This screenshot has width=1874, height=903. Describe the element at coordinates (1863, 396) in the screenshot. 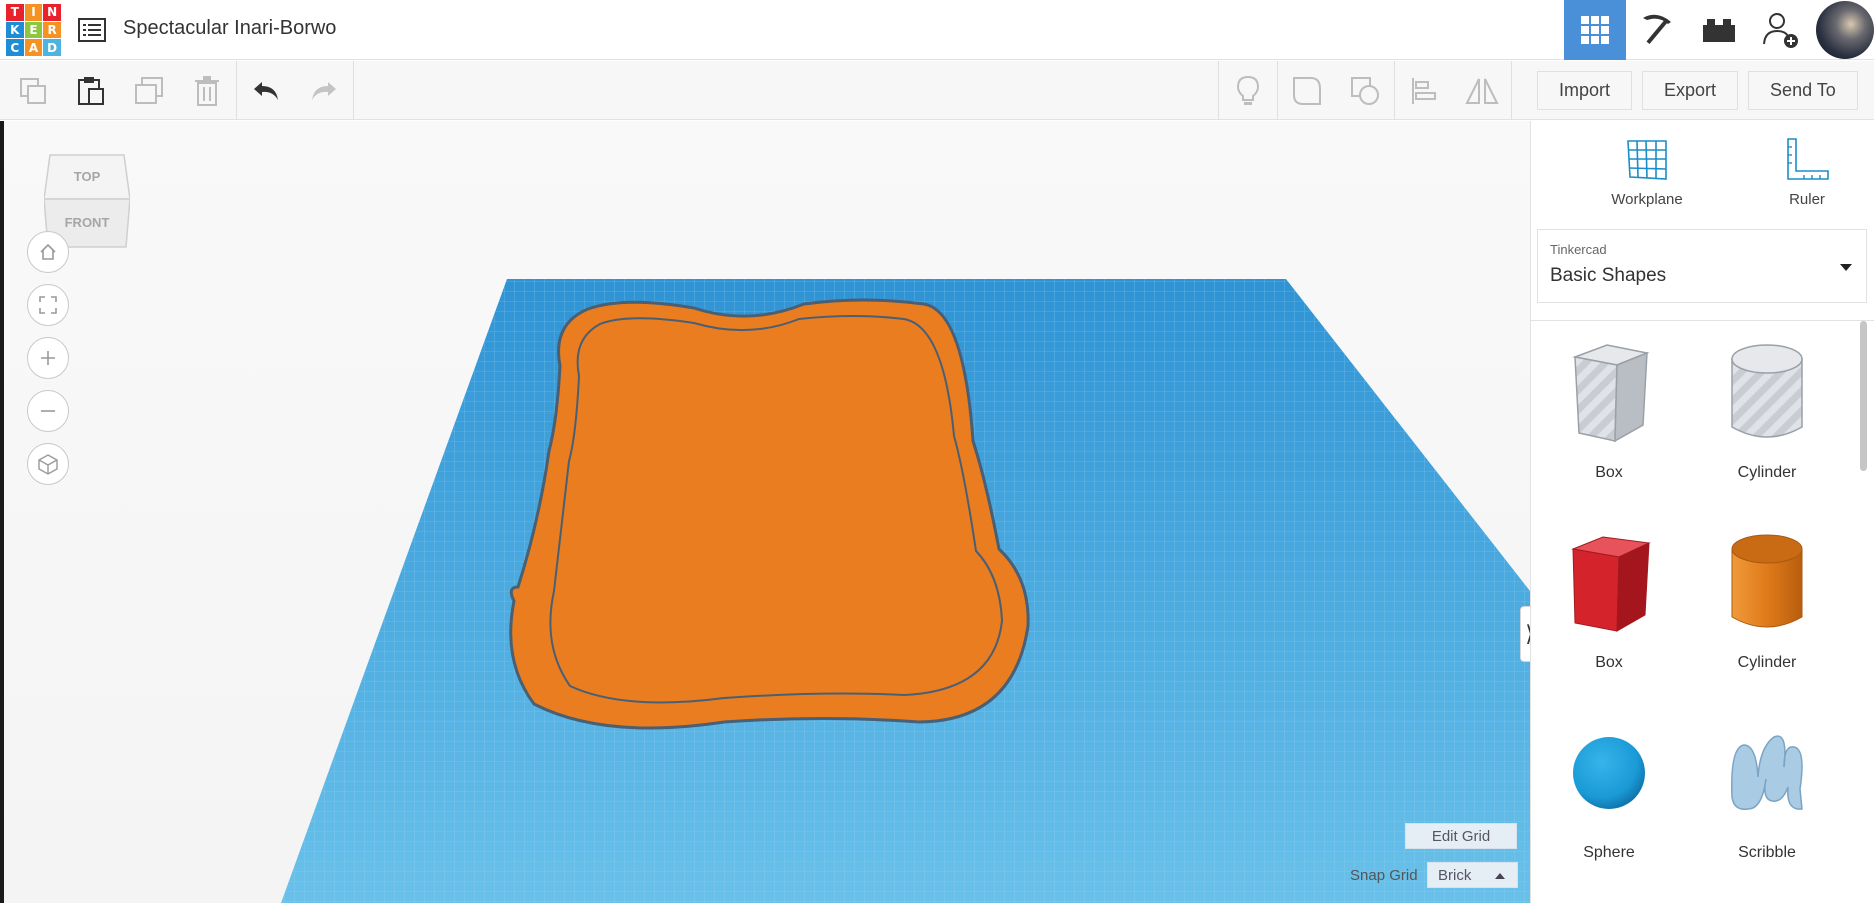

I see `panel-scrollbar` at that location.